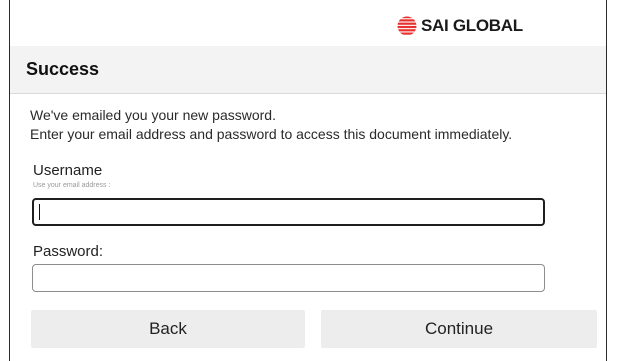  What do you see at coordinates (68, 170) in the screenshot?
I see `username-label: Username` at bounding box center [68, 170].